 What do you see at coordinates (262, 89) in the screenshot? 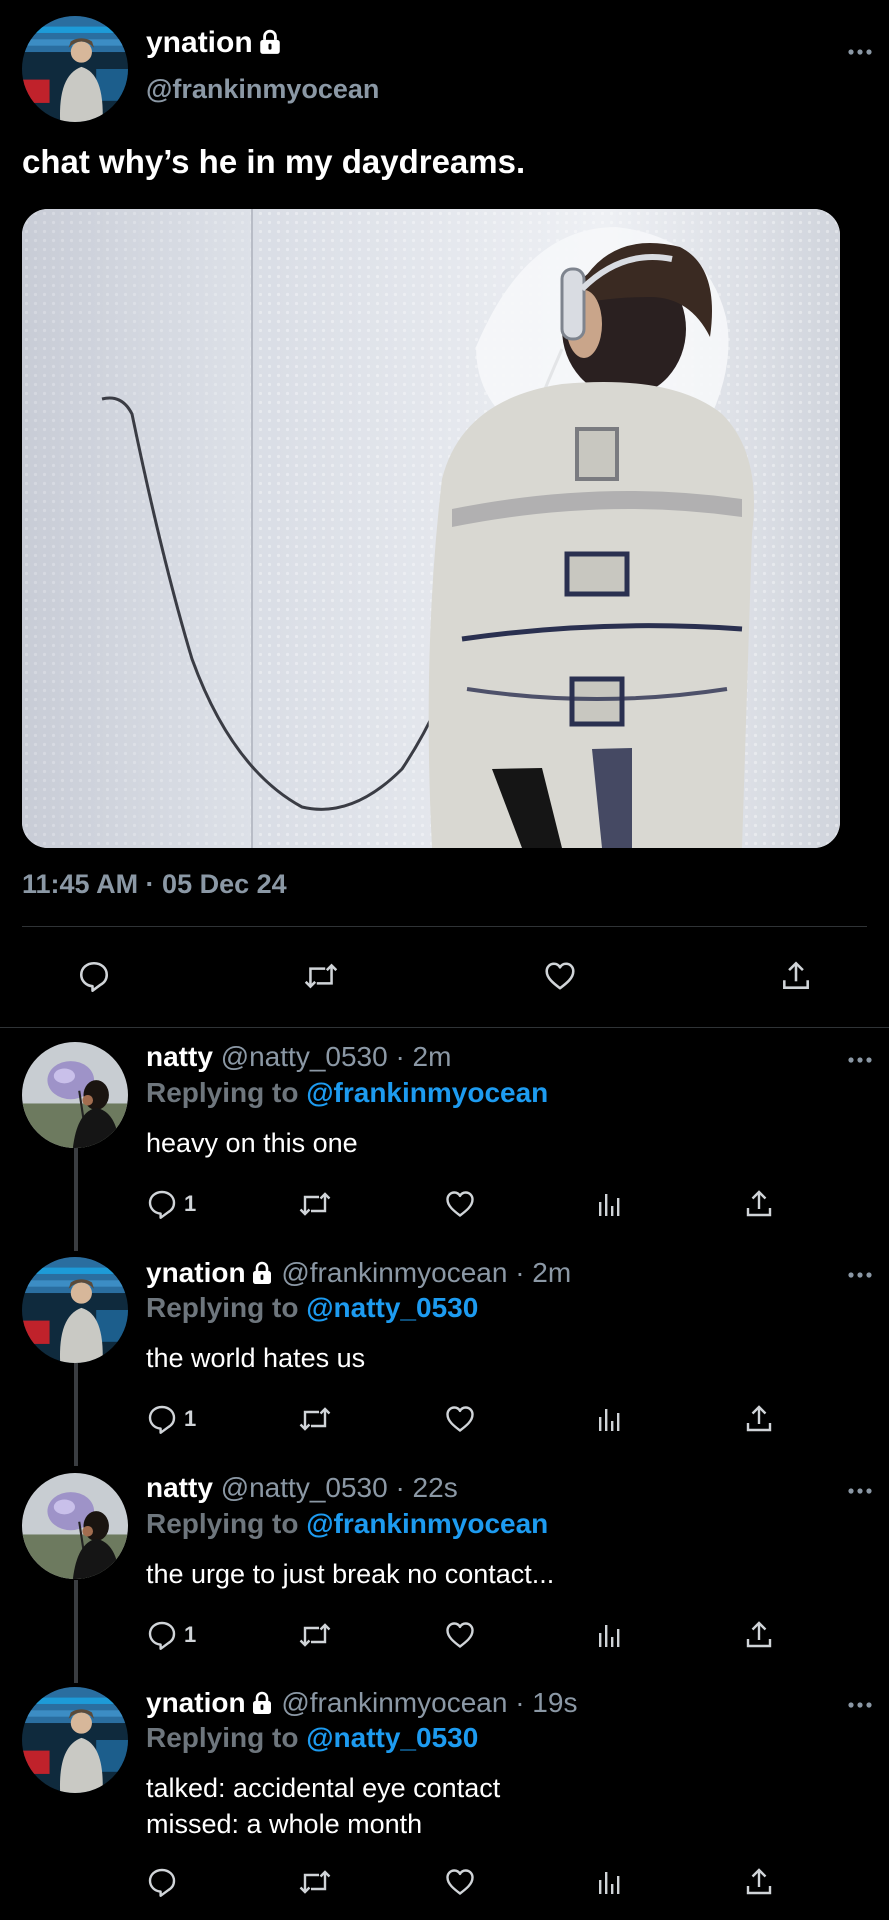
I see `author-handle: @frankinmyocean` at bounding box center [262, 89].